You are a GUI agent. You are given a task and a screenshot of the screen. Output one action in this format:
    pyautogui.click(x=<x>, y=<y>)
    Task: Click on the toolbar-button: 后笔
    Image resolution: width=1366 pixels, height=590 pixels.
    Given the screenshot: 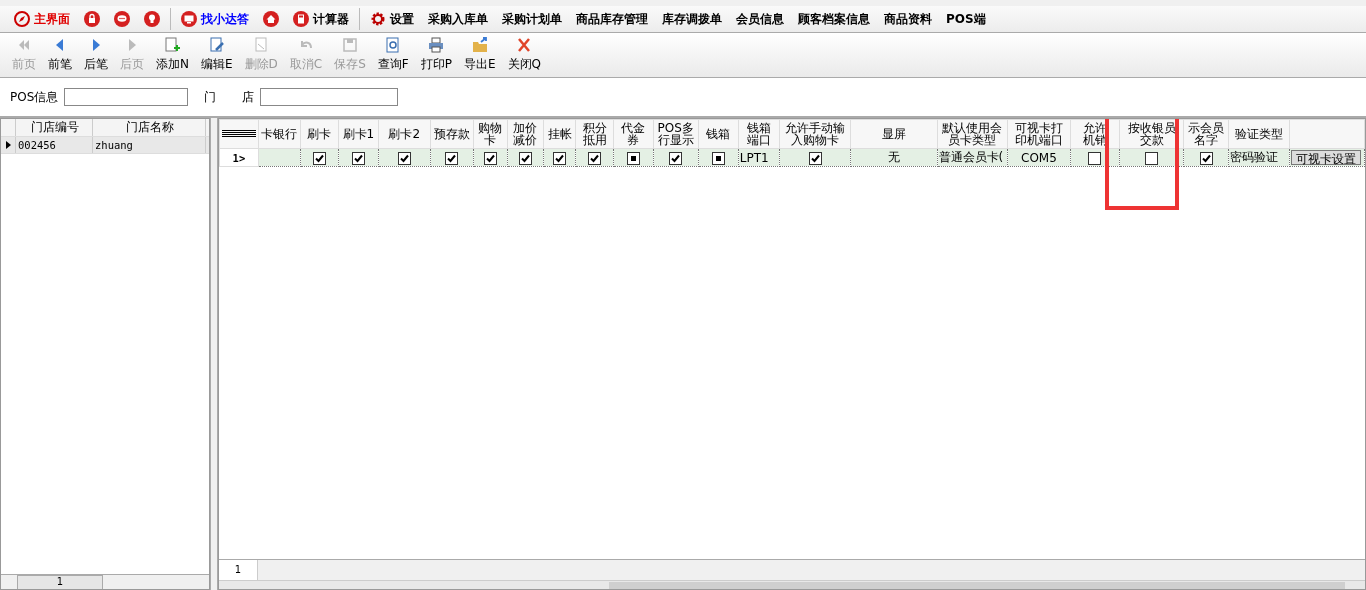 What is the action you would take?
    pyautogui.click(x=96, y=56)
    